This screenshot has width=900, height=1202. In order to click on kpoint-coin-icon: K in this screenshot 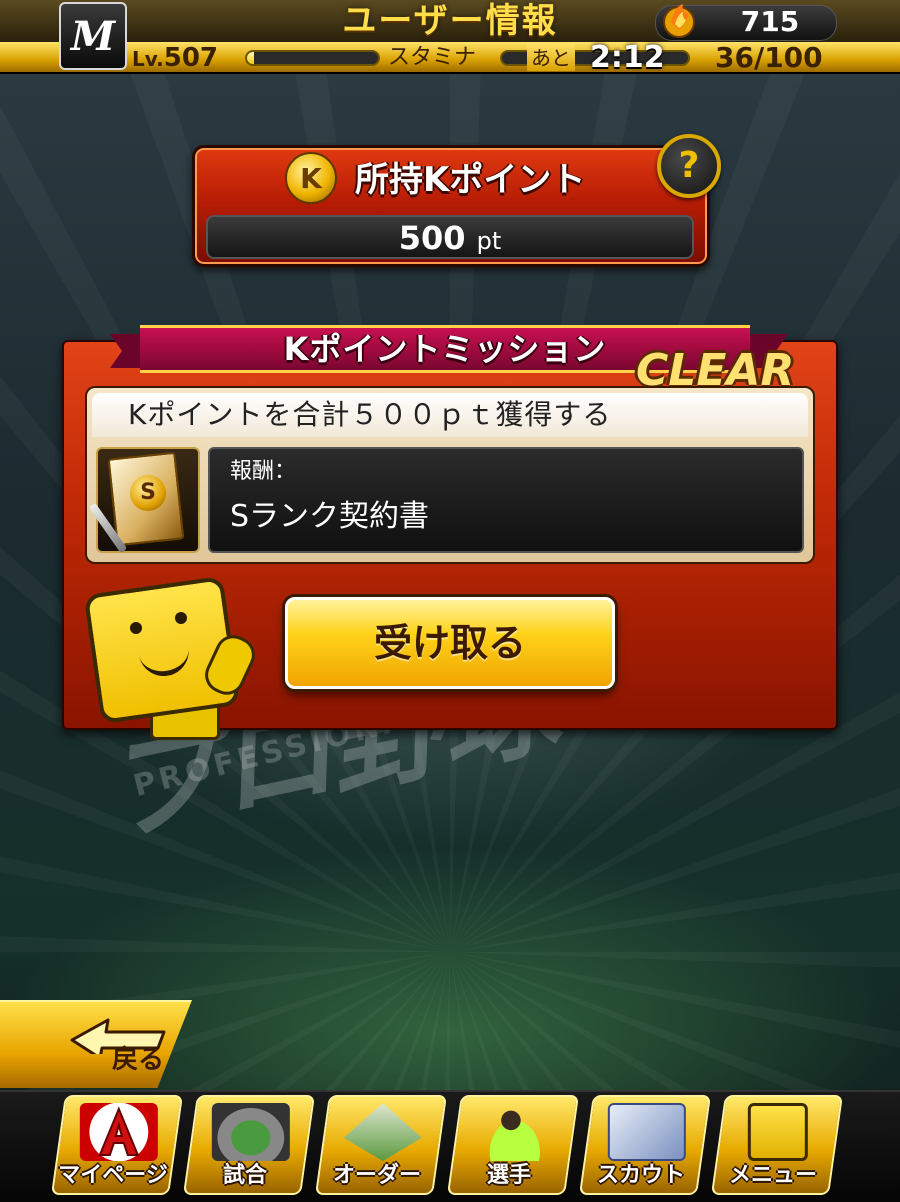, I will do `click(311, 178)`.